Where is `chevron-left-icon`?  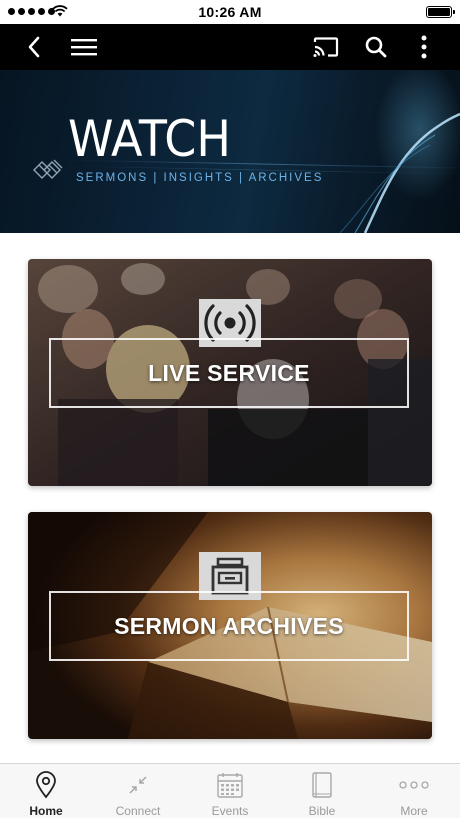
chevron-left-icon is located at coordinates (34, 47).